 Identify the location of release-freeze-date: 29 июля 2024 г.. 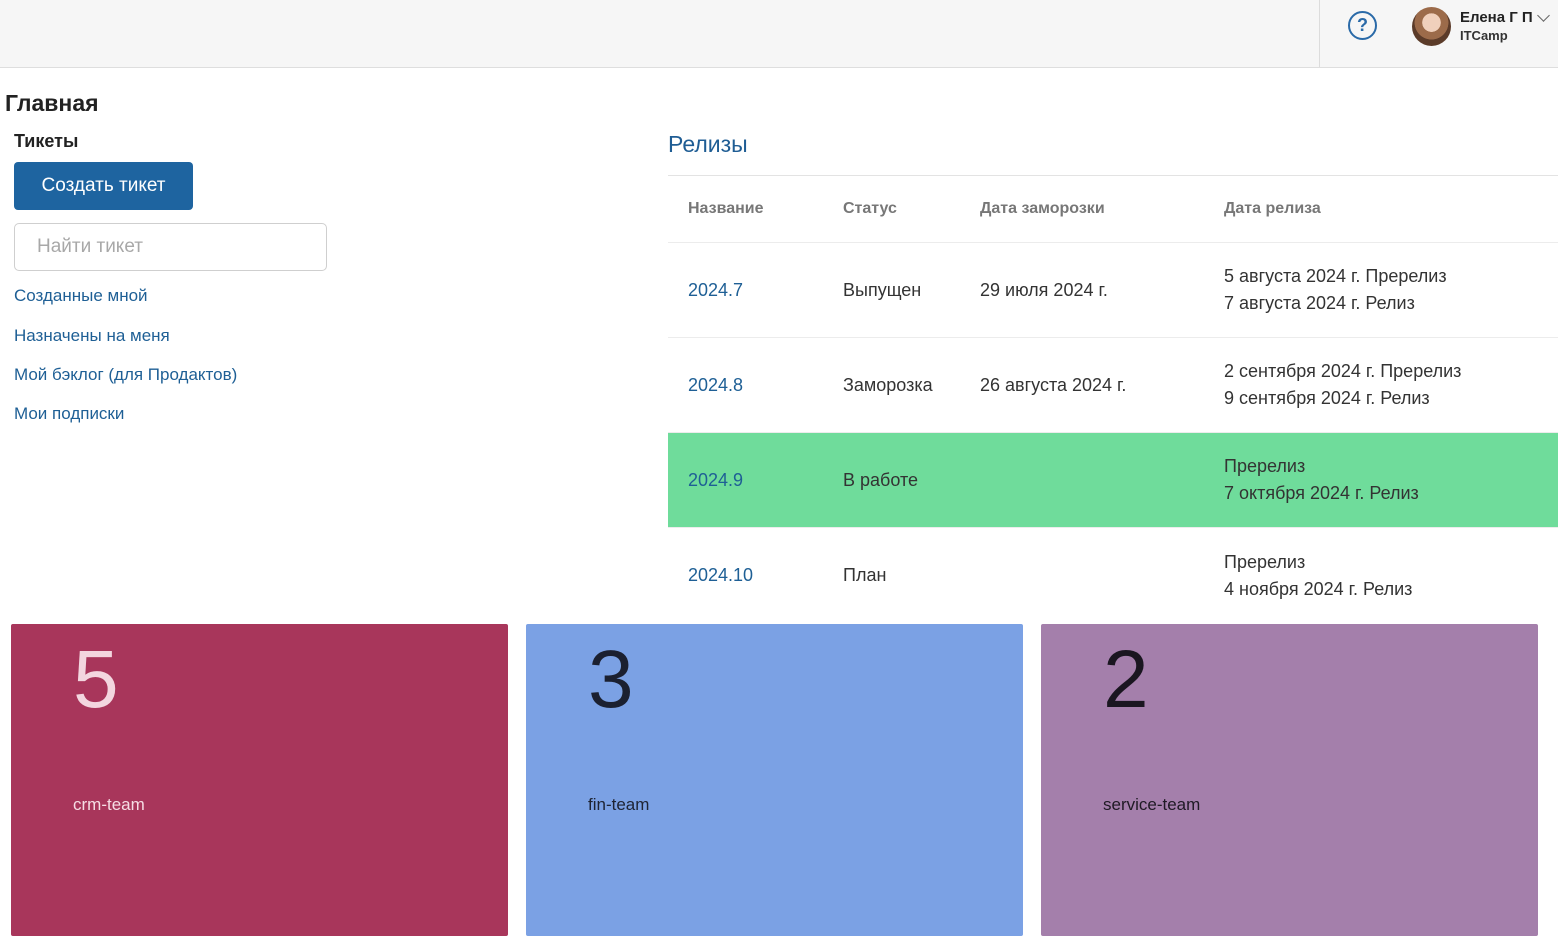
(1044, 289).